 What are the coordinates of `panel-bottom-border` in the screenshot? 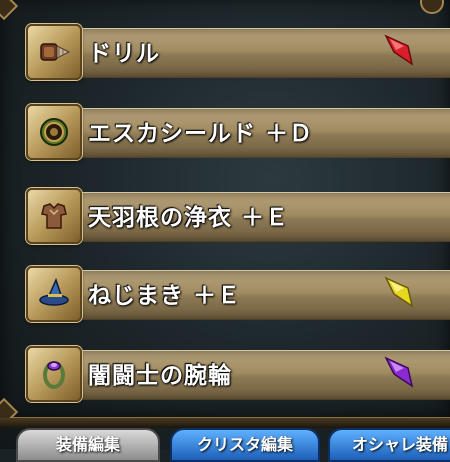 It's located at (225, 423).